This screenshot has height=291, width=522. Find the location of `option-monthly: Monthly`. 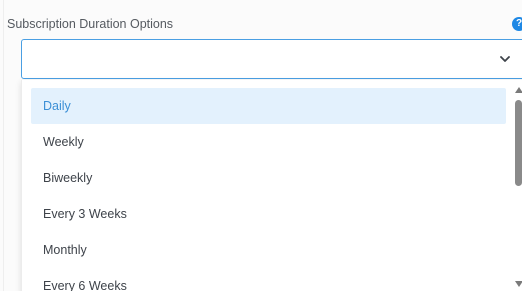

option-monthly: Monthly is located at coordinates (268, 250).